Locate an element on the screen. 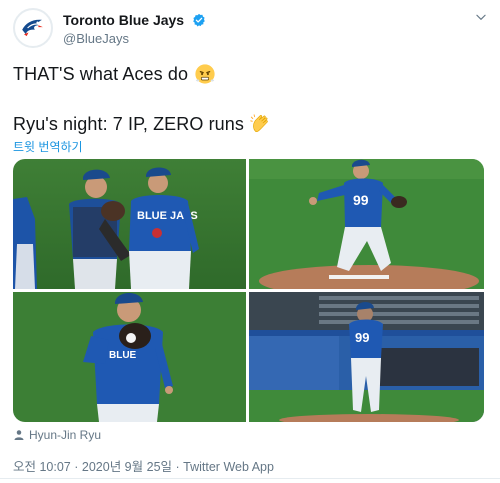 The height and width of the screenshot is (483, 500). author-block: Toronto Blue Jays @BlueJays is located at coordinates (134, 28).